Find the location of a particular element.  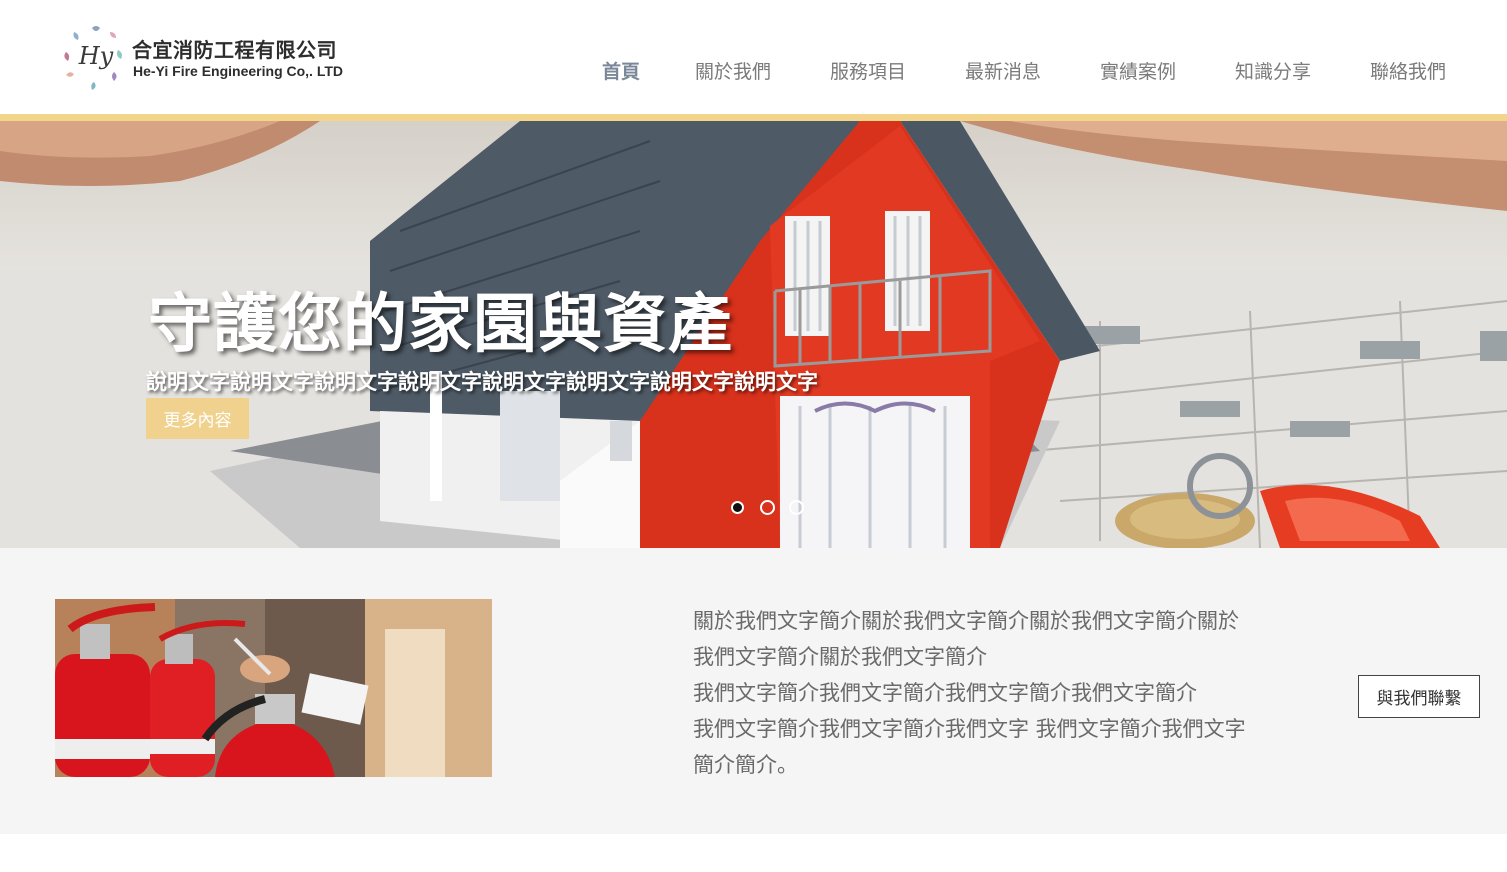

nav-item-knowledge: 知識分享 is located at coordinates (1273, 70).